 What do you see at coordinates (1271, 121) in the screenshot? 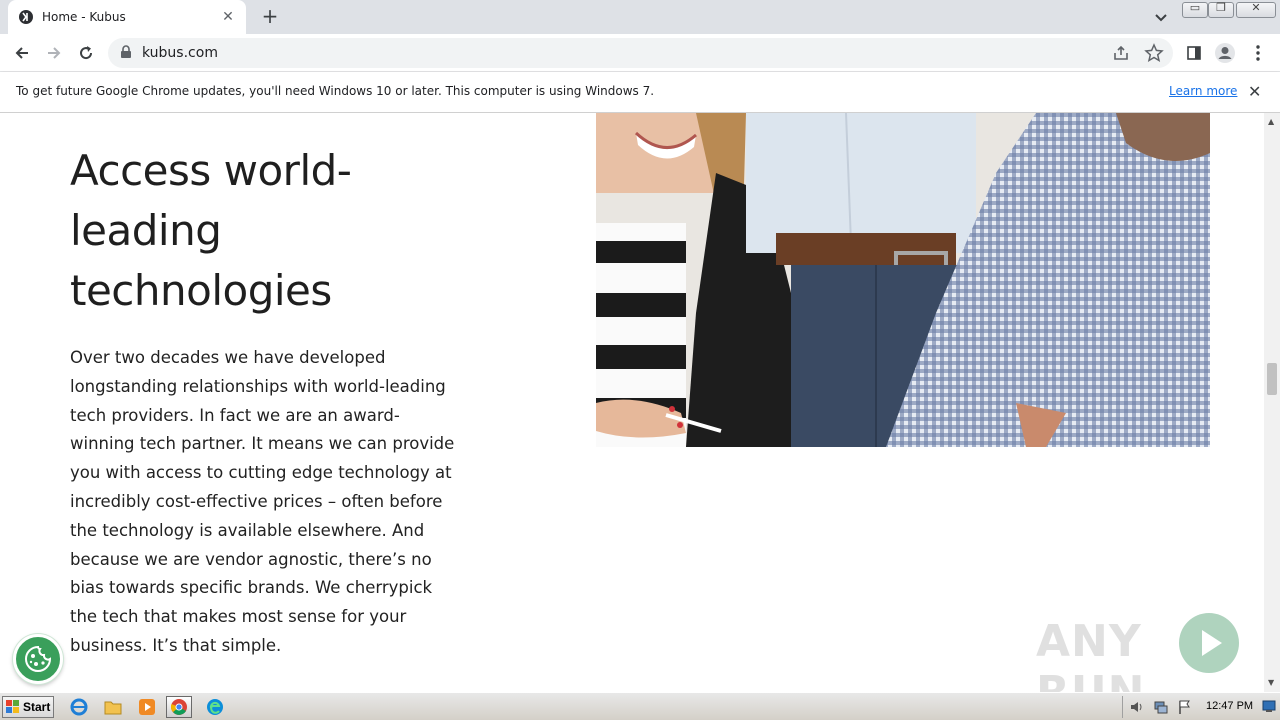
I see `scroll-up-arrow-icon: ▲` at bounding box center [1271, 121].